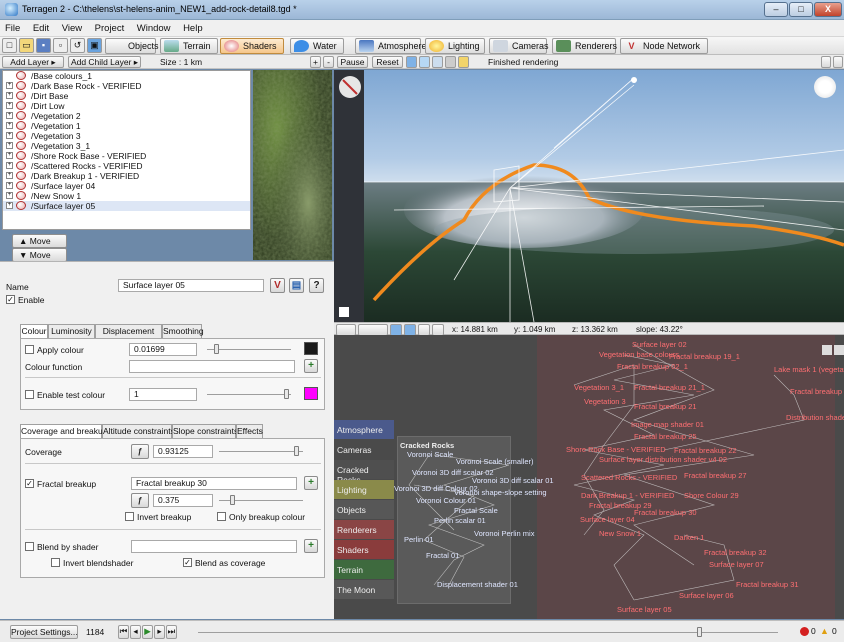  I want to click on layer-item: + /Surface layer 04, so click(126, 186).